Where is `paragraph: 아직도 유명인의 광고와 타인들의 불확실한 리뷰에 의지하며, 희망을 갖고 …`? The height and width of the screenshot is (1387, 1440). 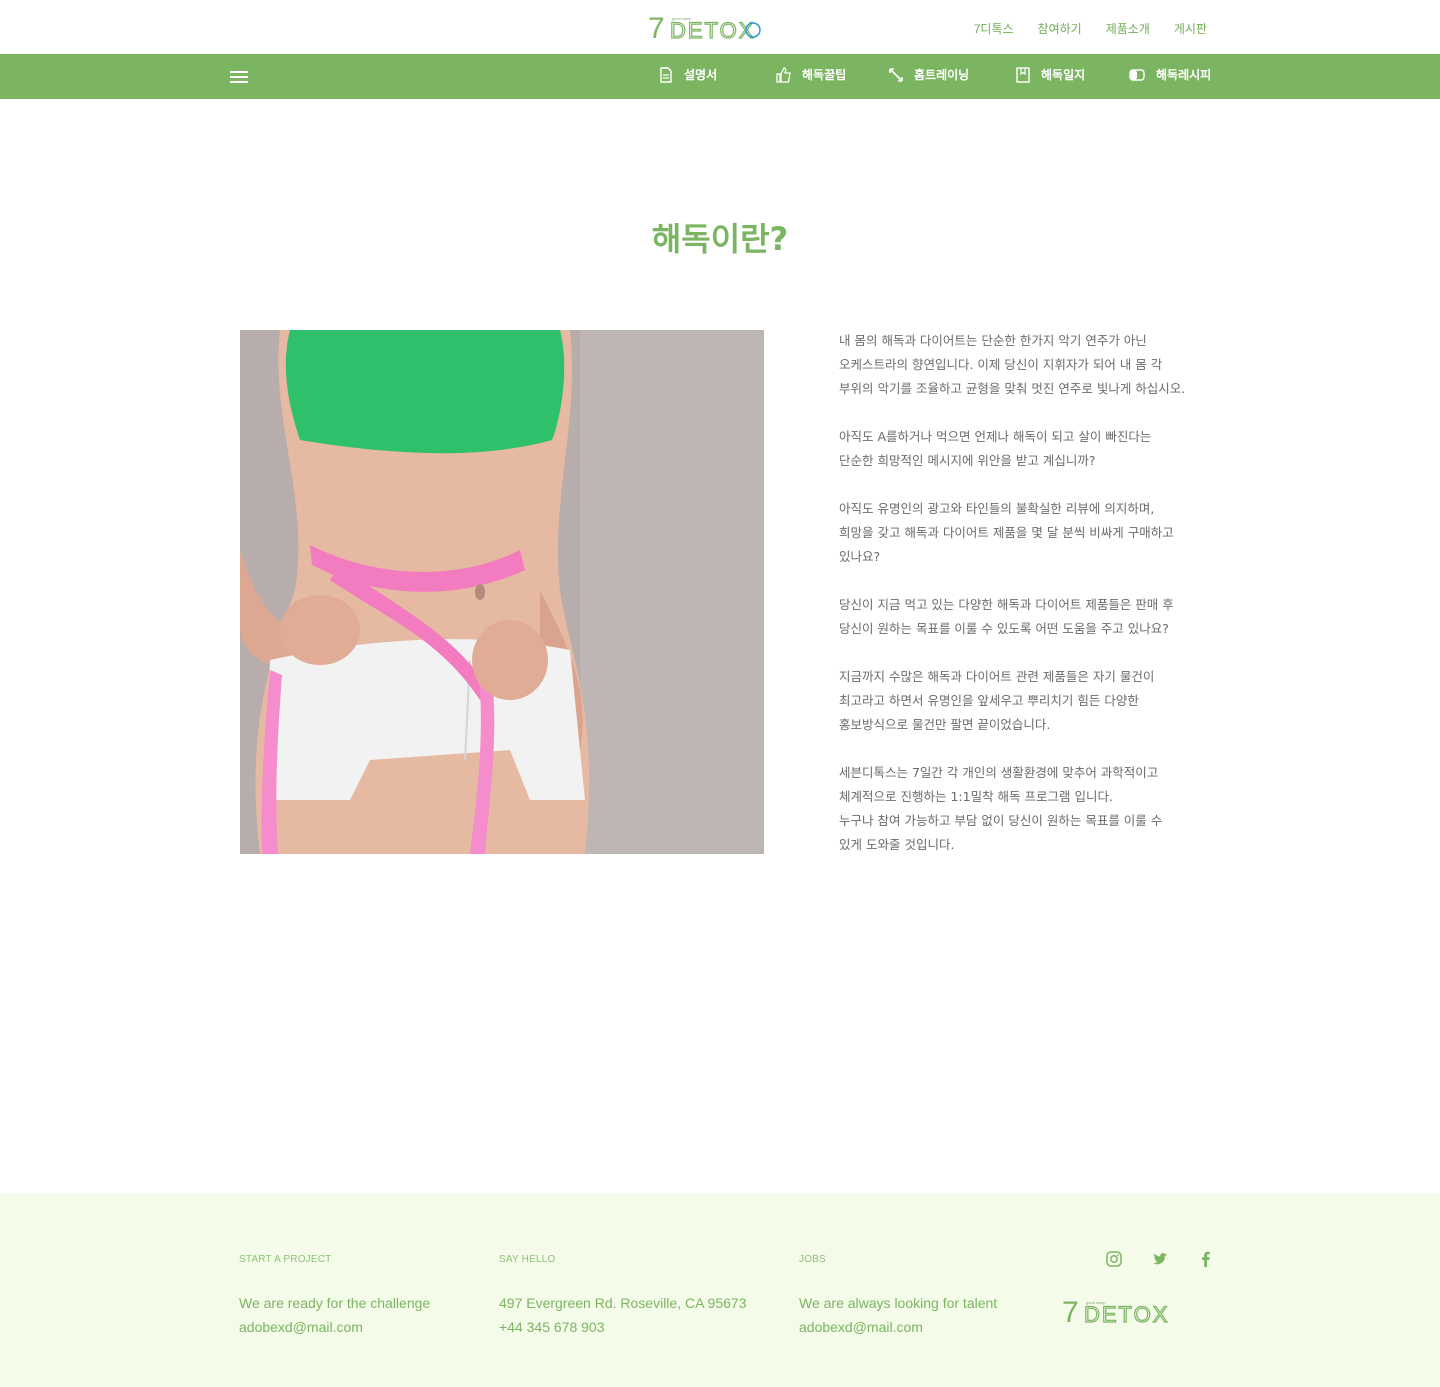 paragraph: 아직도 유명인의 광고와 타인들의 불확실한 리뷰에 의지하며, 희망을 갖고 … is located at coordinates (1006, 532).